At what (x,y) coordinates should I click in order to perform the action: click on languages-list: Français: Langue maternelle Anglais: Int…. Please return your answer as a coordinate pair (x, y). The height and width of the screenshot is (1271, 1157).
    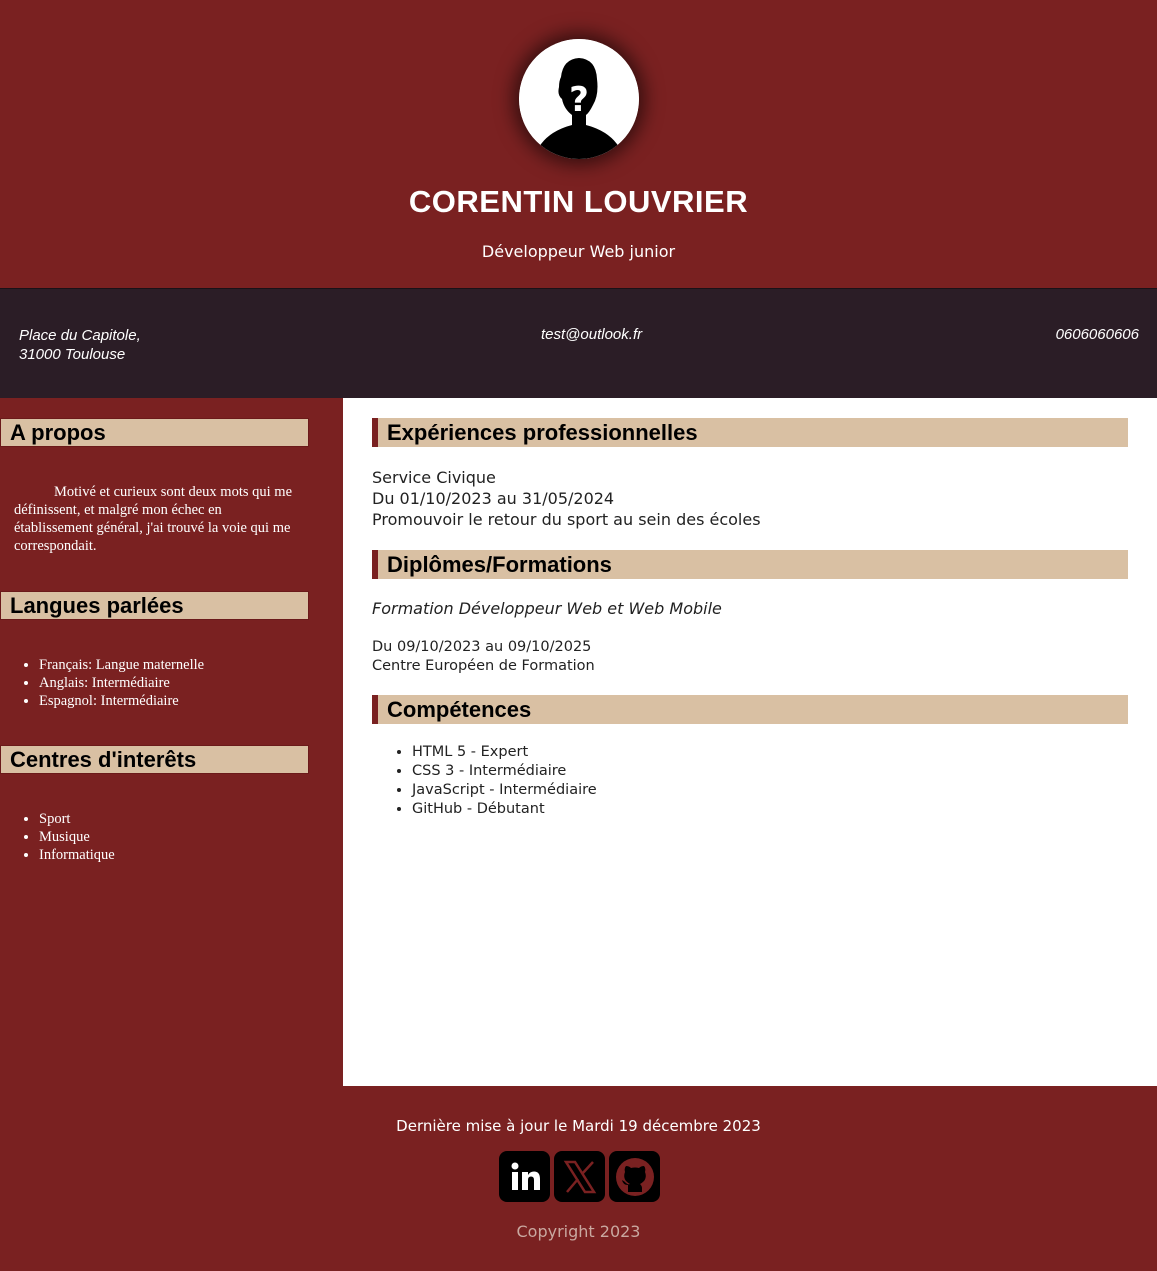
    Looking at the image, I should click on (121, 683).